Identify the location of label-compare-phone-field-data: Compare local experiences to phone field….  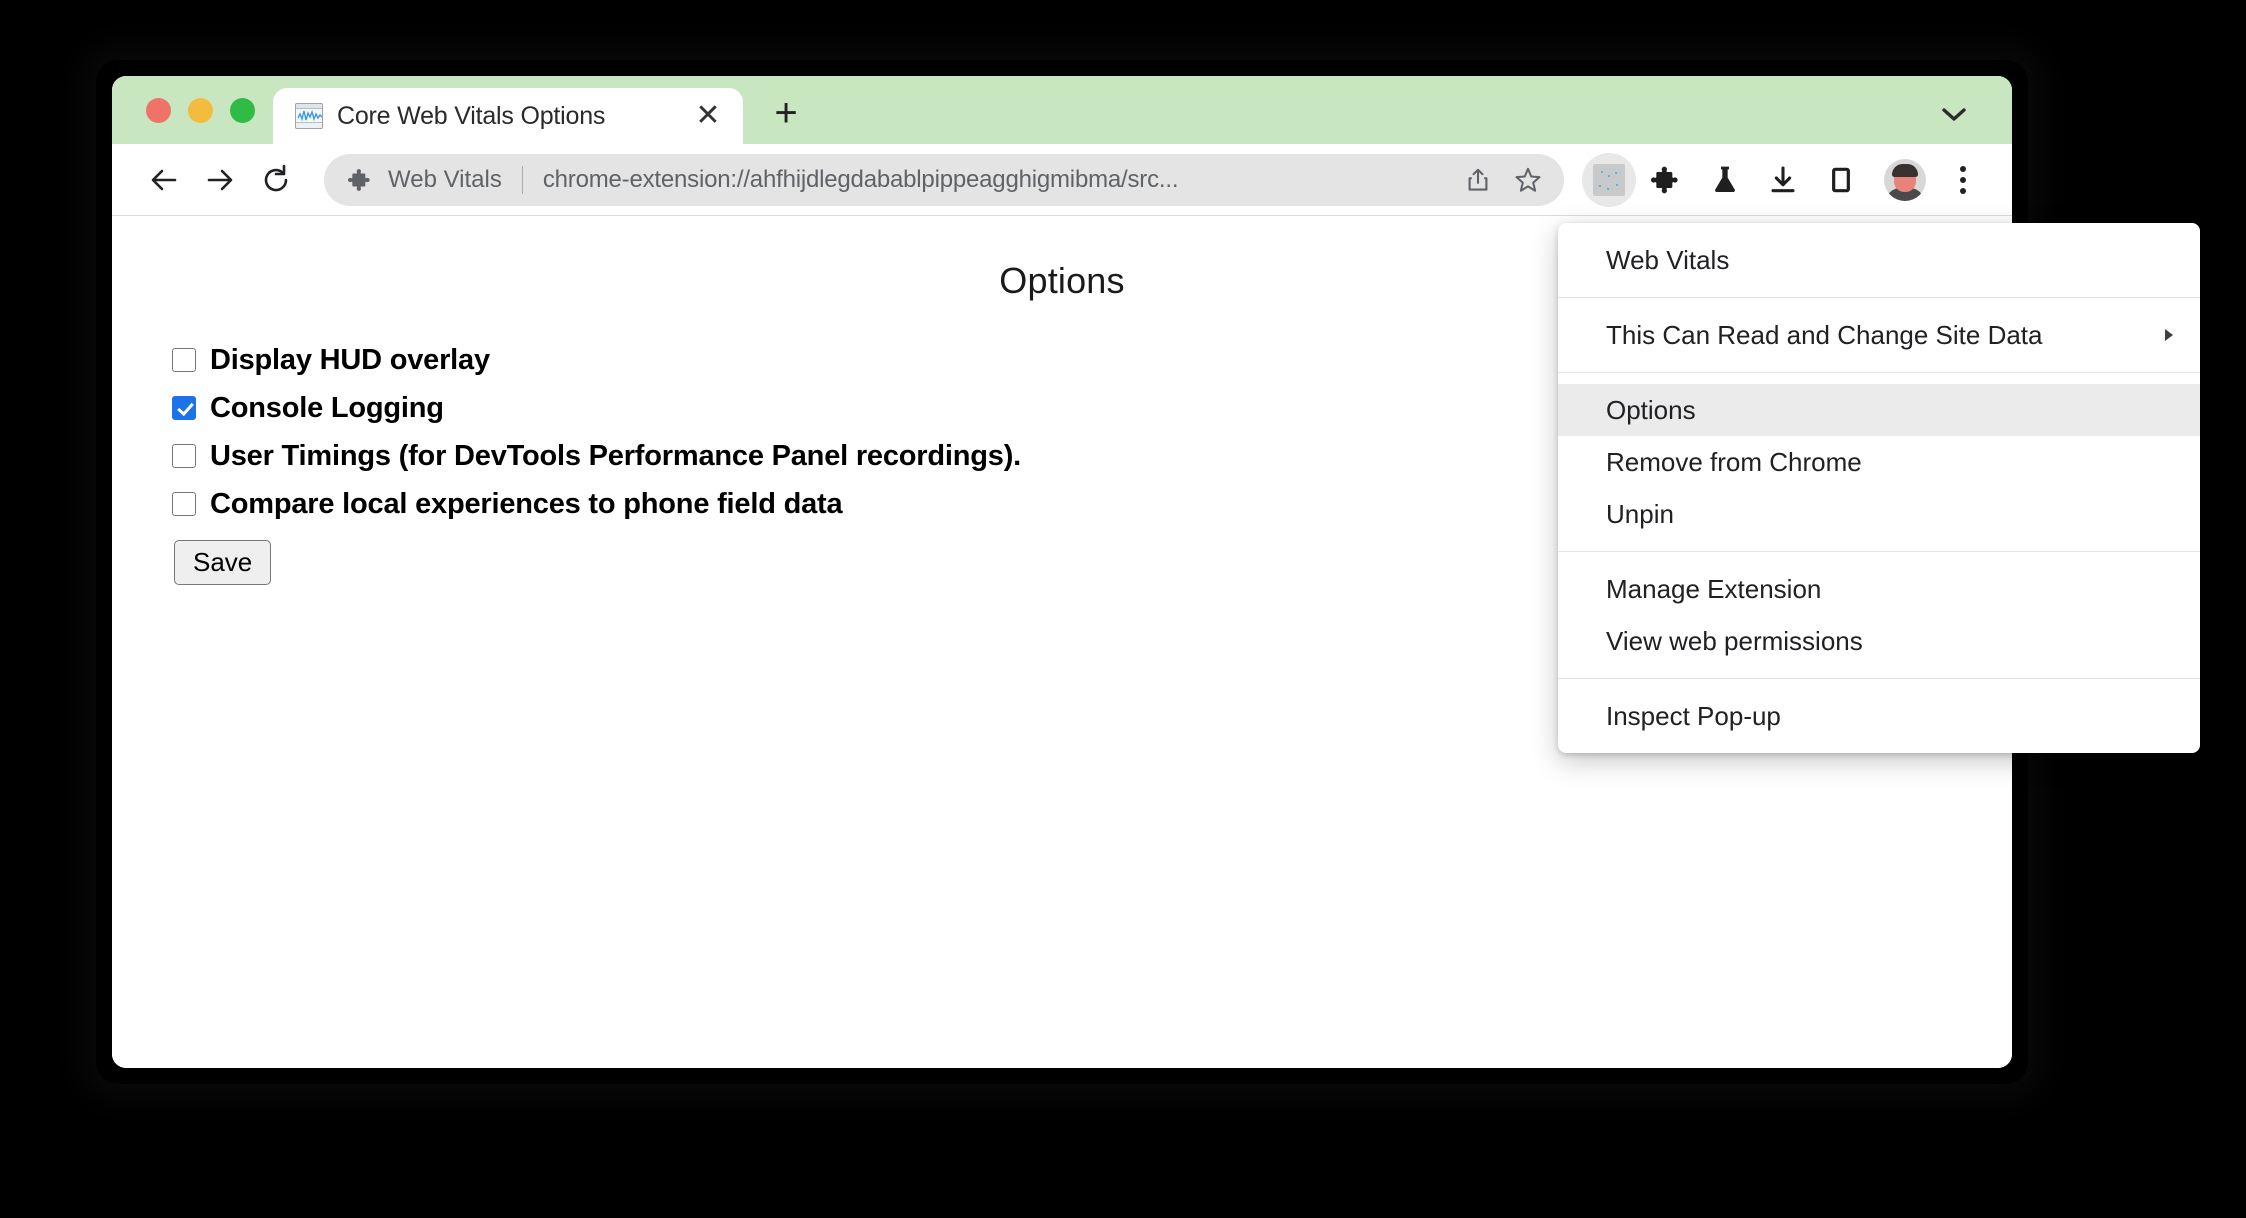
(526, 504).